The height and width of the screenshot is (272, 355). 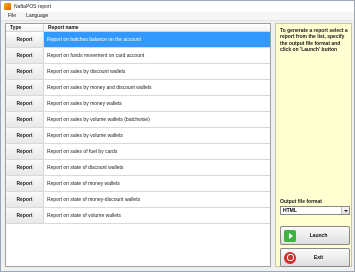 I want to click on row-name-cell: Report on batches balance on the account, so click(x=157, y=39).